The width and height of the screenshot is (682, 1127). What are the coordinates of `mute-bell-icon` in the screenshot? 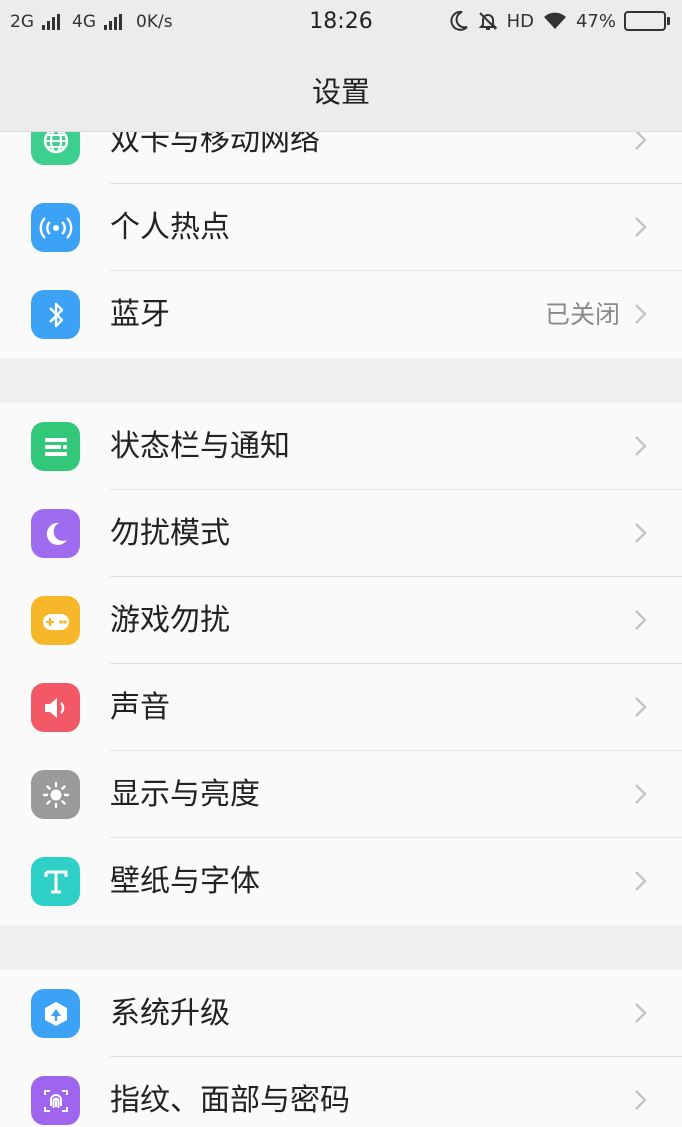 It's located at (487, 21).